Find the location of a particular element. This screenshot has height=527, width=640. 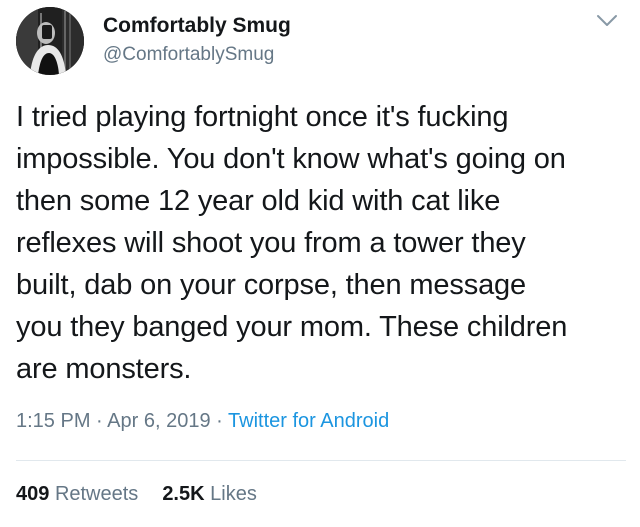

likes-label: Likes is located at coordinates (233, 494).